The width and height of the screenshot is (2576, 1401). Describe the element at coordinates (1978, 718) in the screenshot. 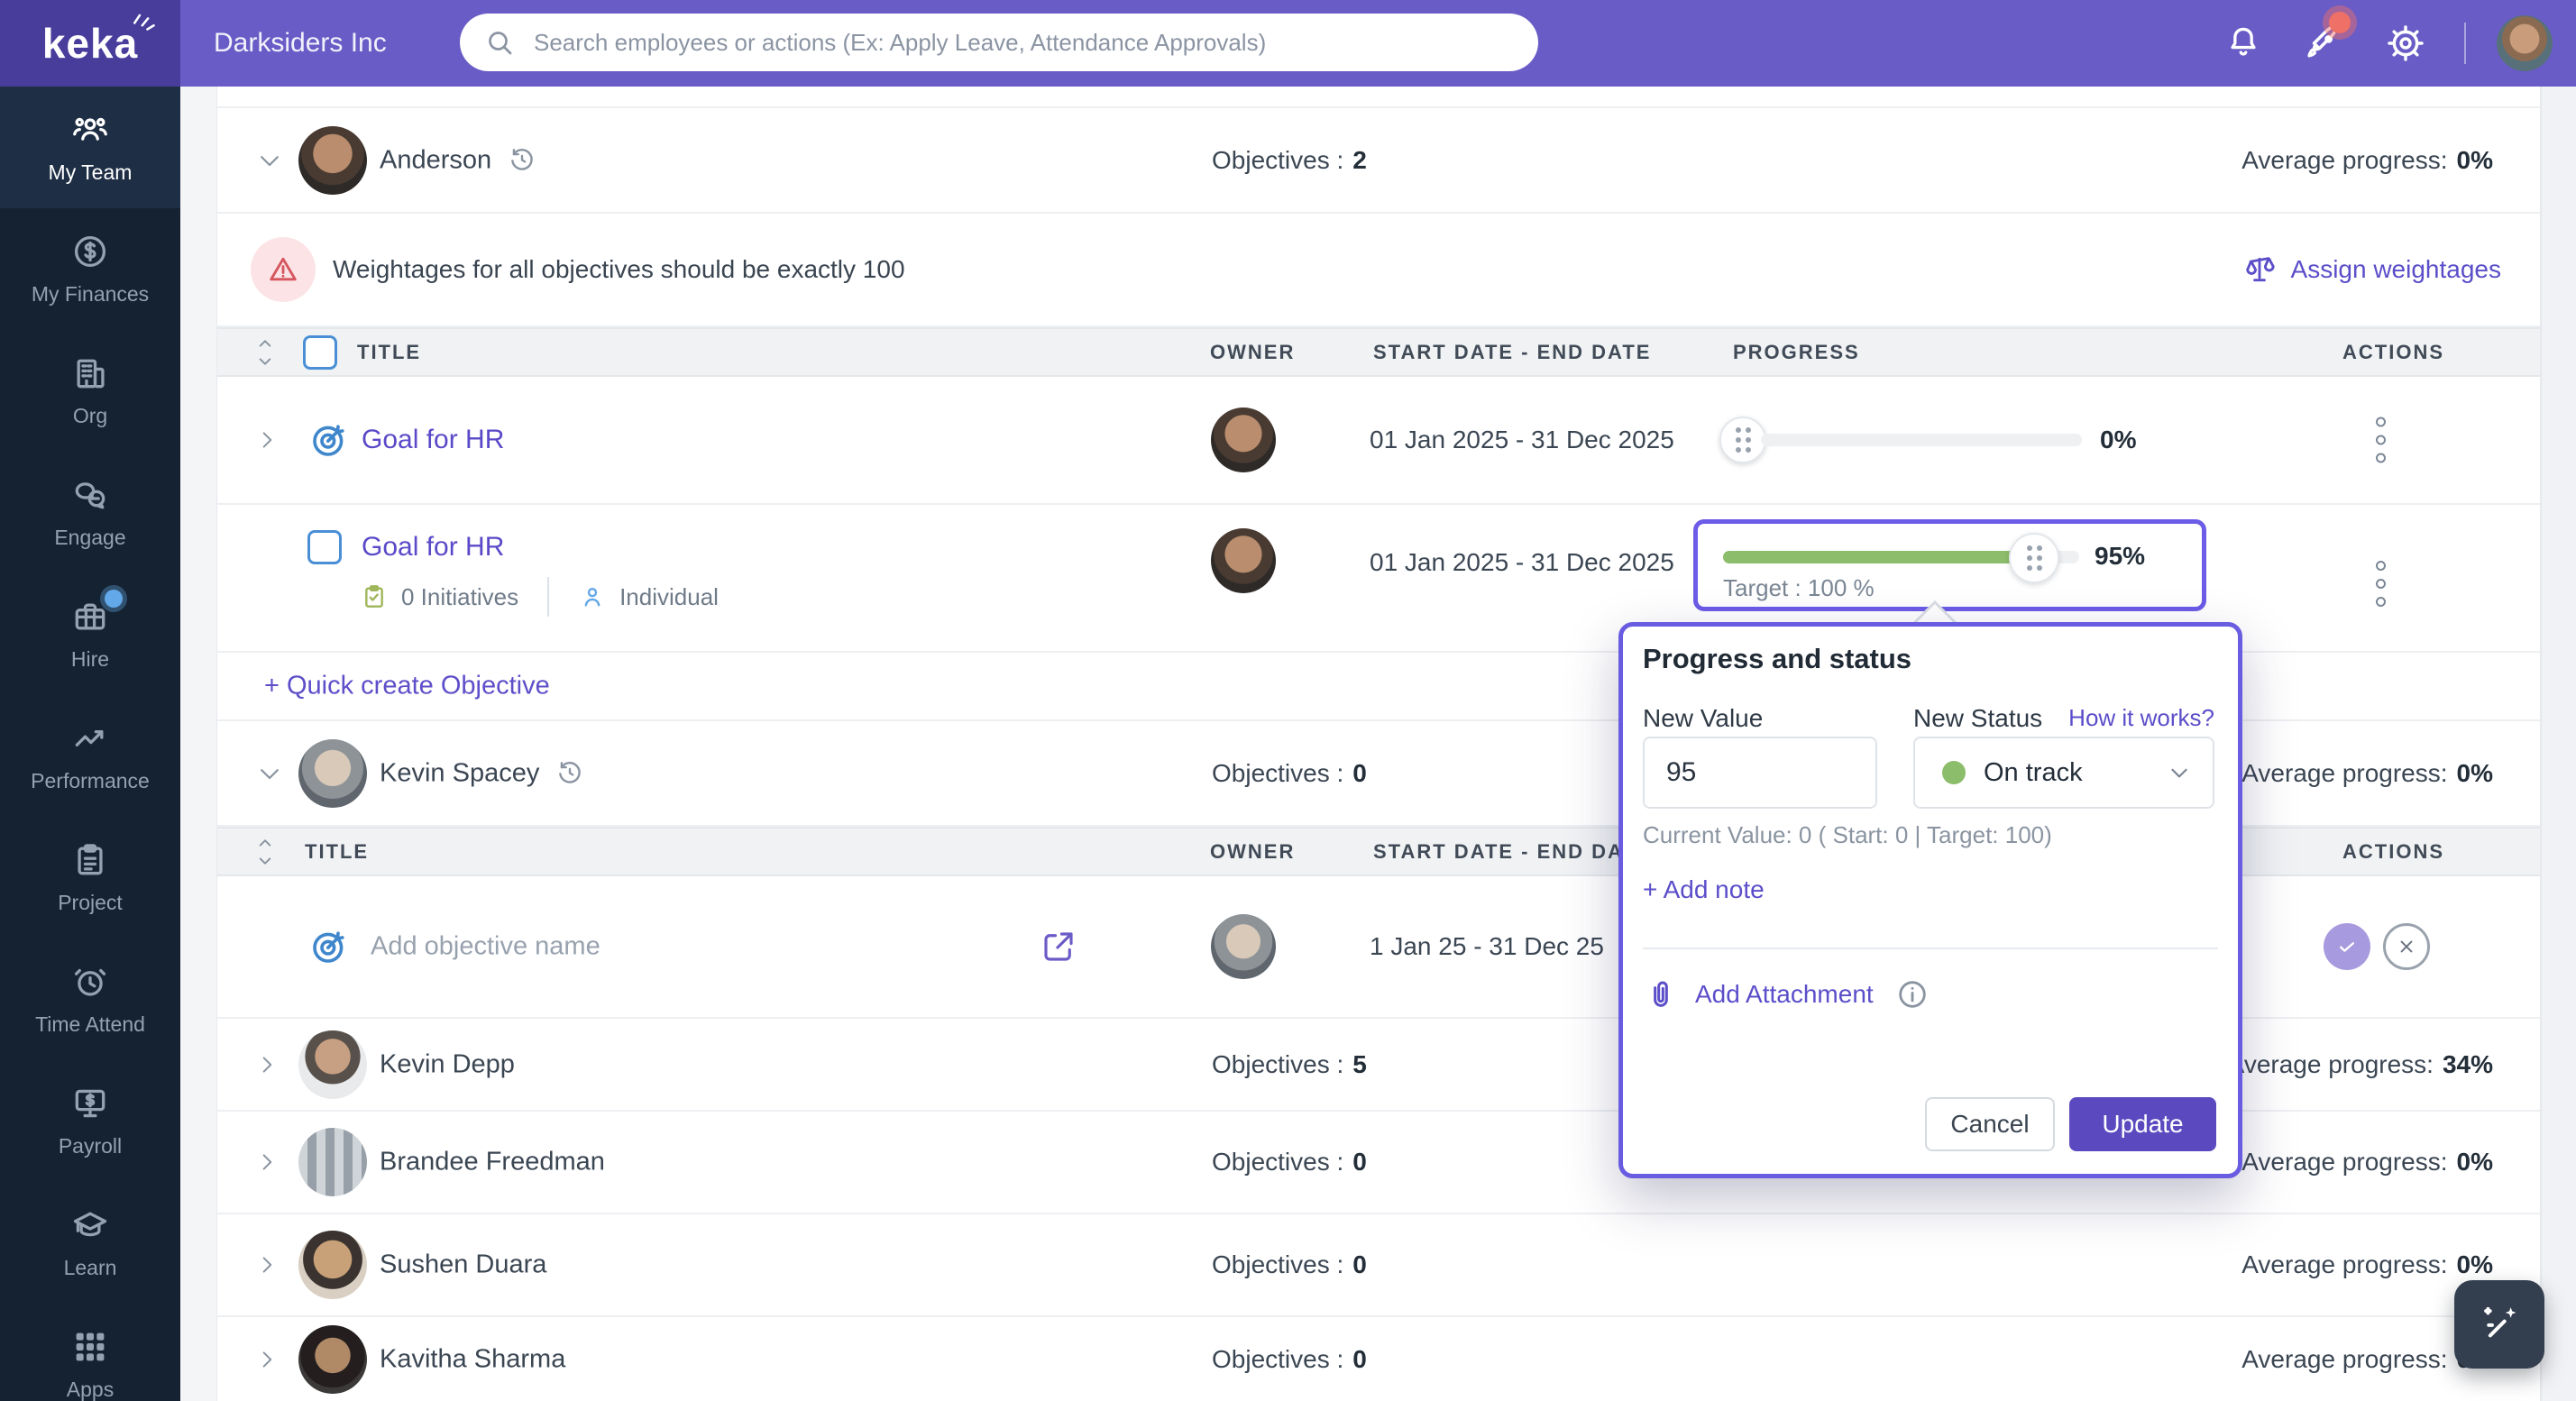

I see `new-status-label: New Status` at that location.